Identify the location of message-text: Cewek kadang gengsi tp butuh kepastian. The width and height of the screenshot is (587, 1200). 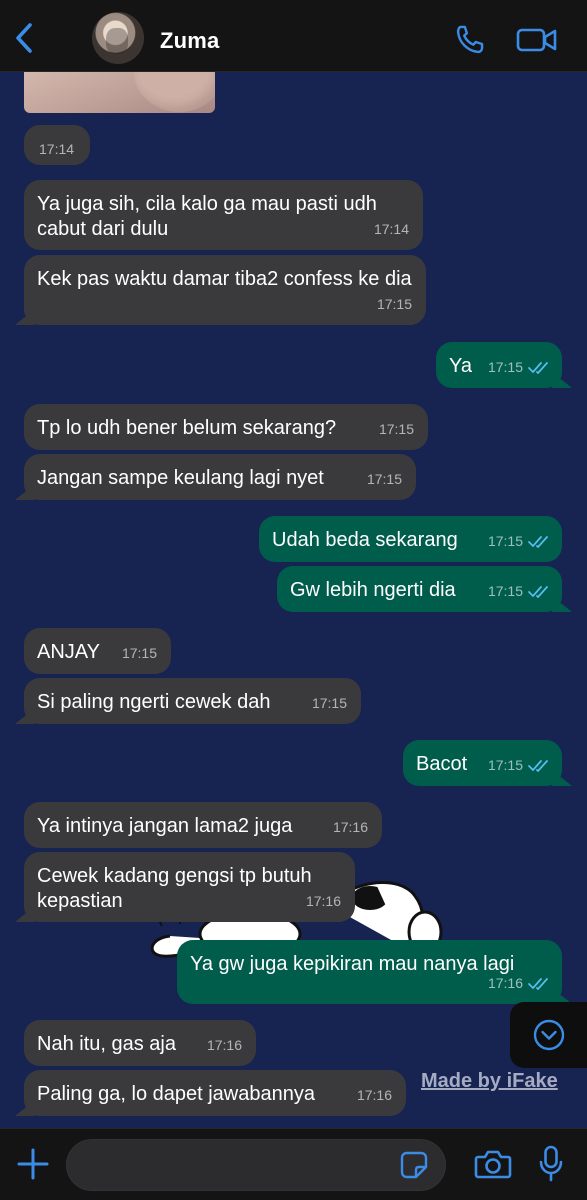
(174, 888).